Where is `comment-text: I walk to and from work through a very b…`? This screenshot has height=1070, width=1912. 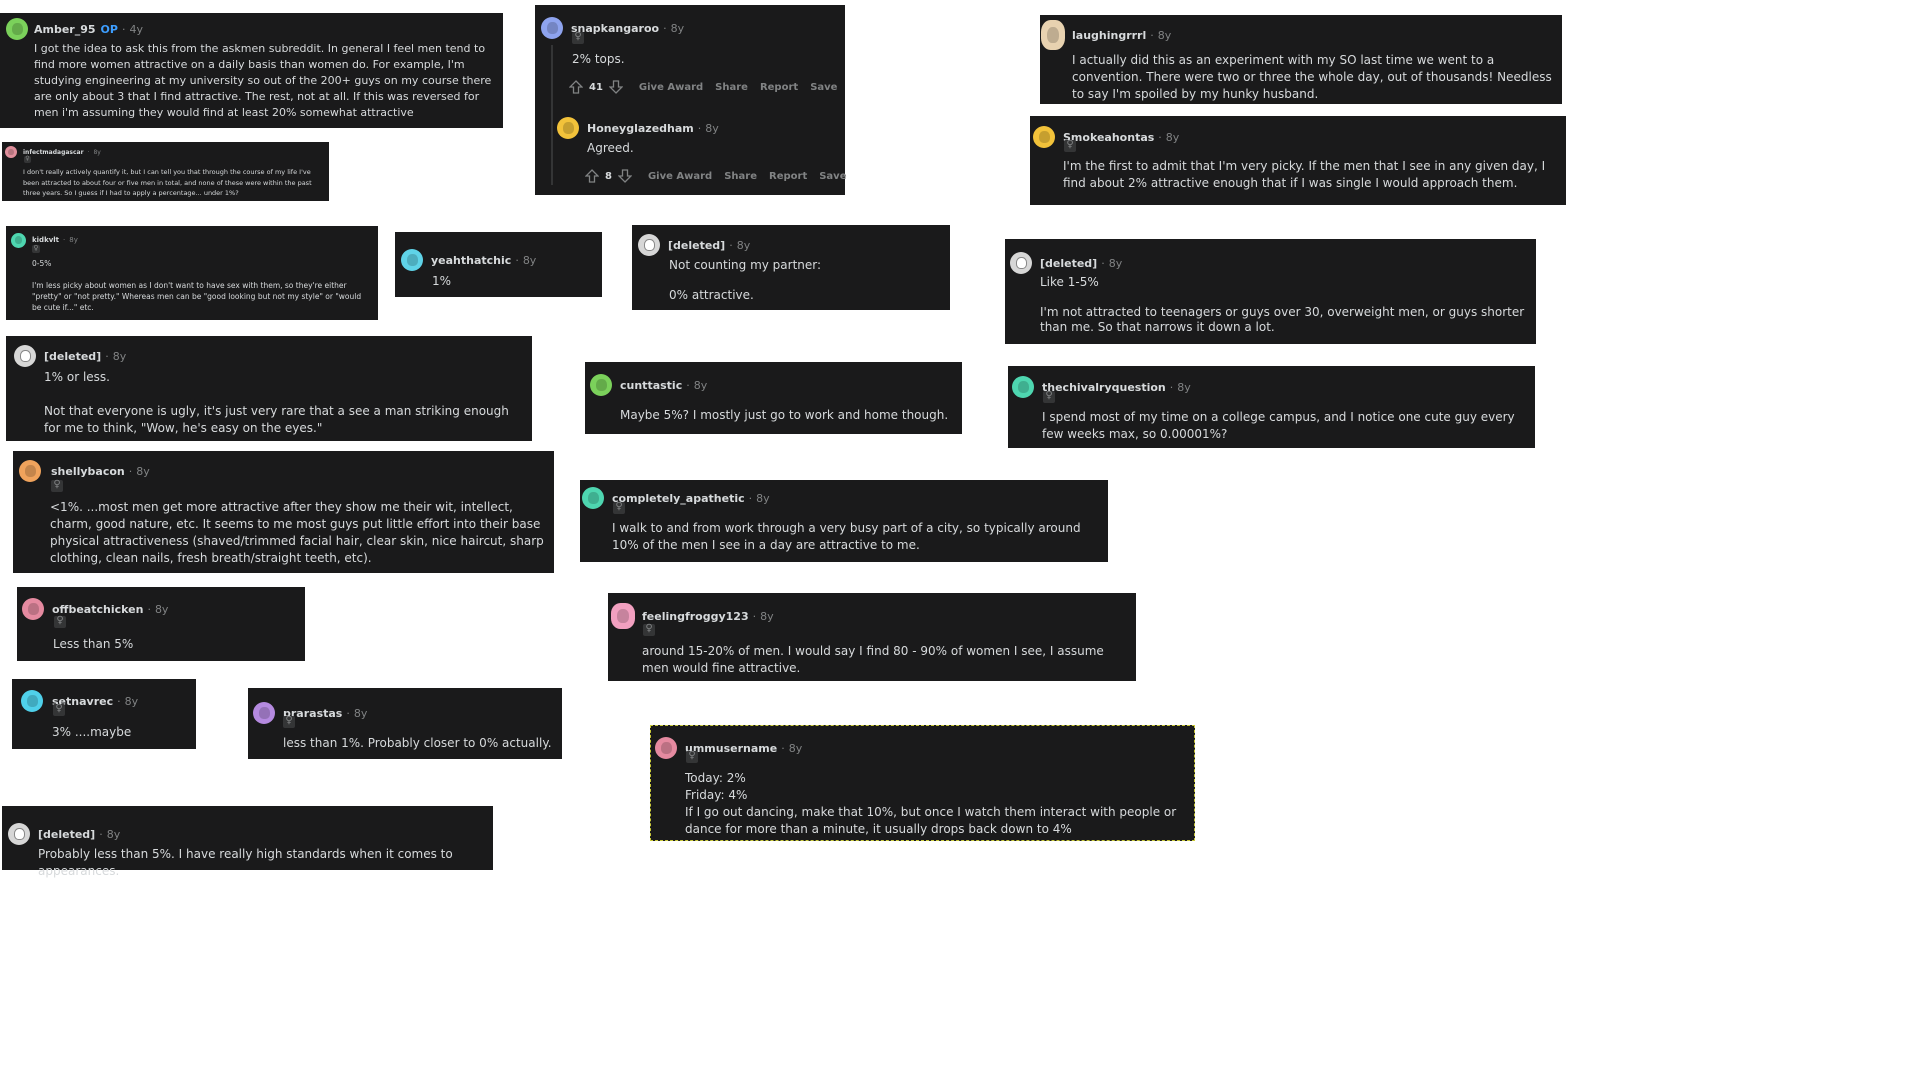 comment-text: I walk to and from work through a very b… is located at coordinates (846, 536).